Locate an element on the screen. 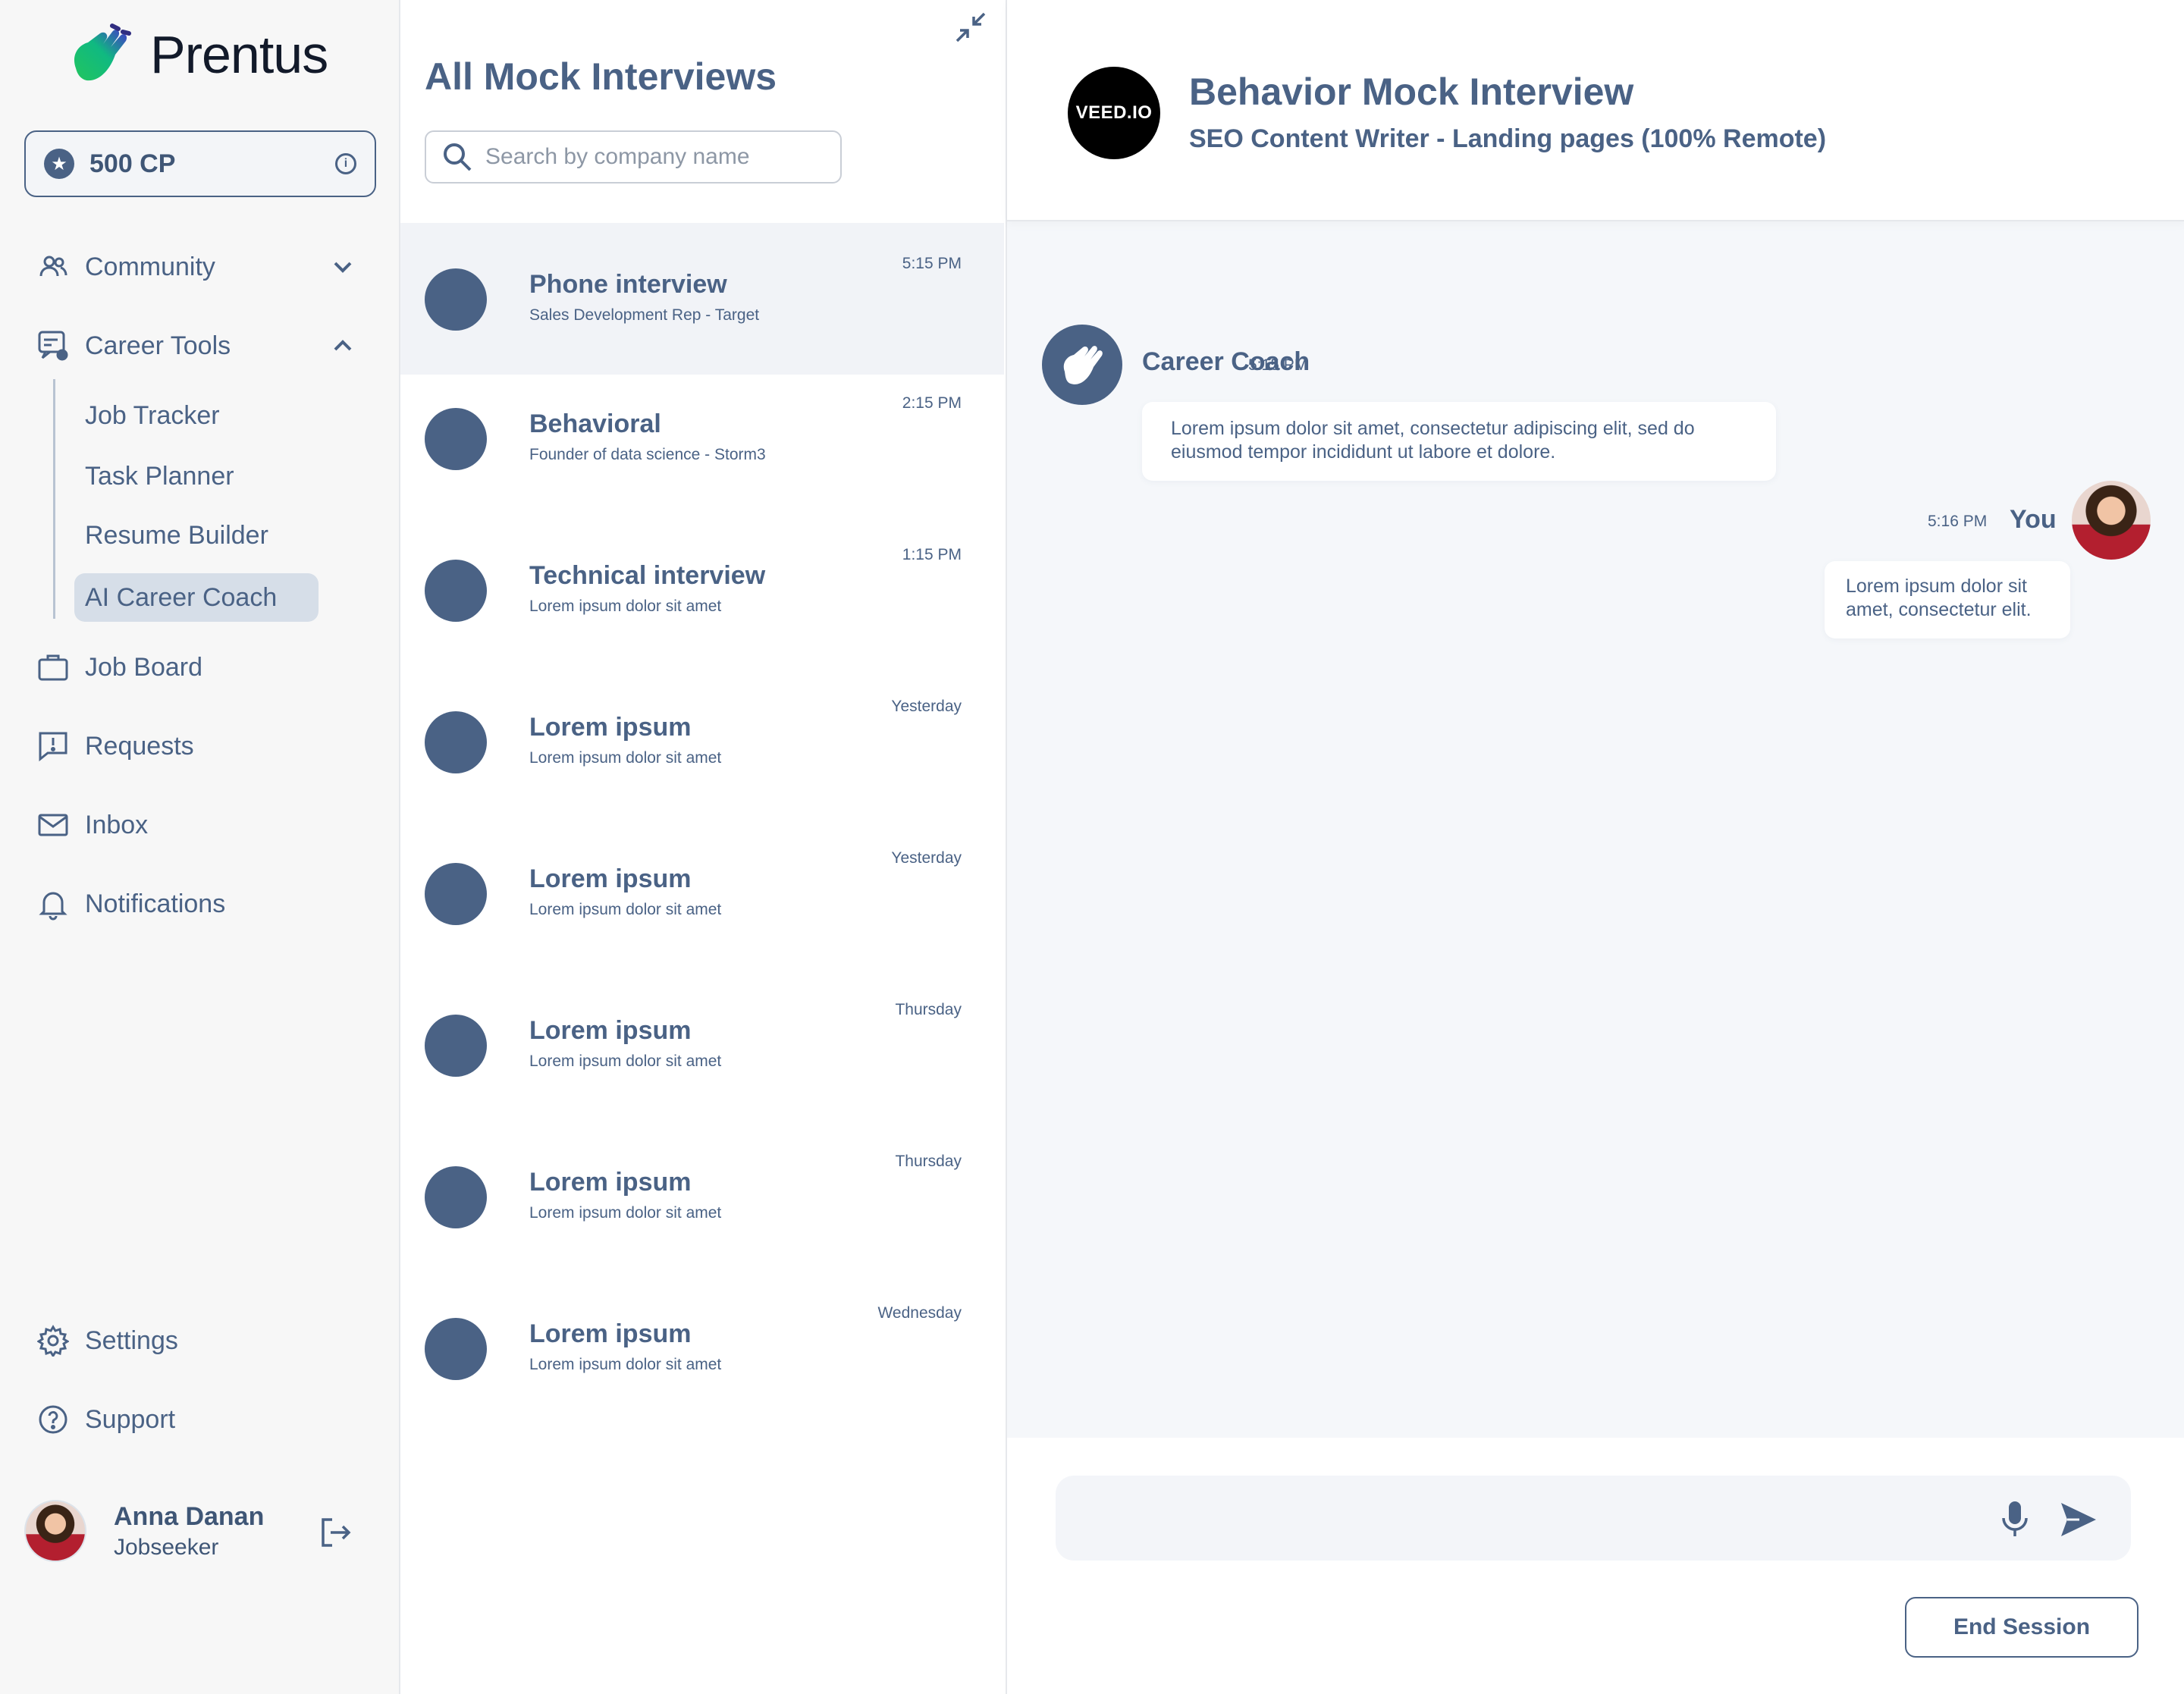 The image size is (2184, 1694). nav-support-label: Support is located at coordinates (130, 1419).